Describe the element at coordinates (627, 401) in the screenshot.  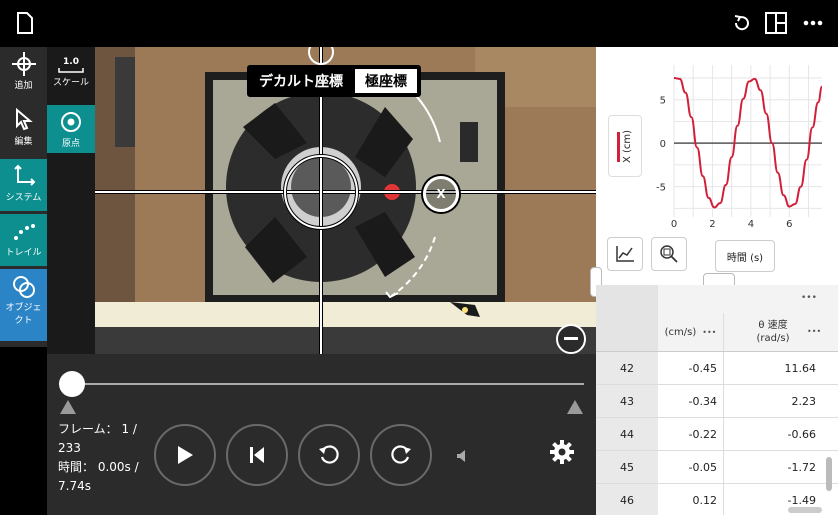
I see `frame-cell: 43` at that location.